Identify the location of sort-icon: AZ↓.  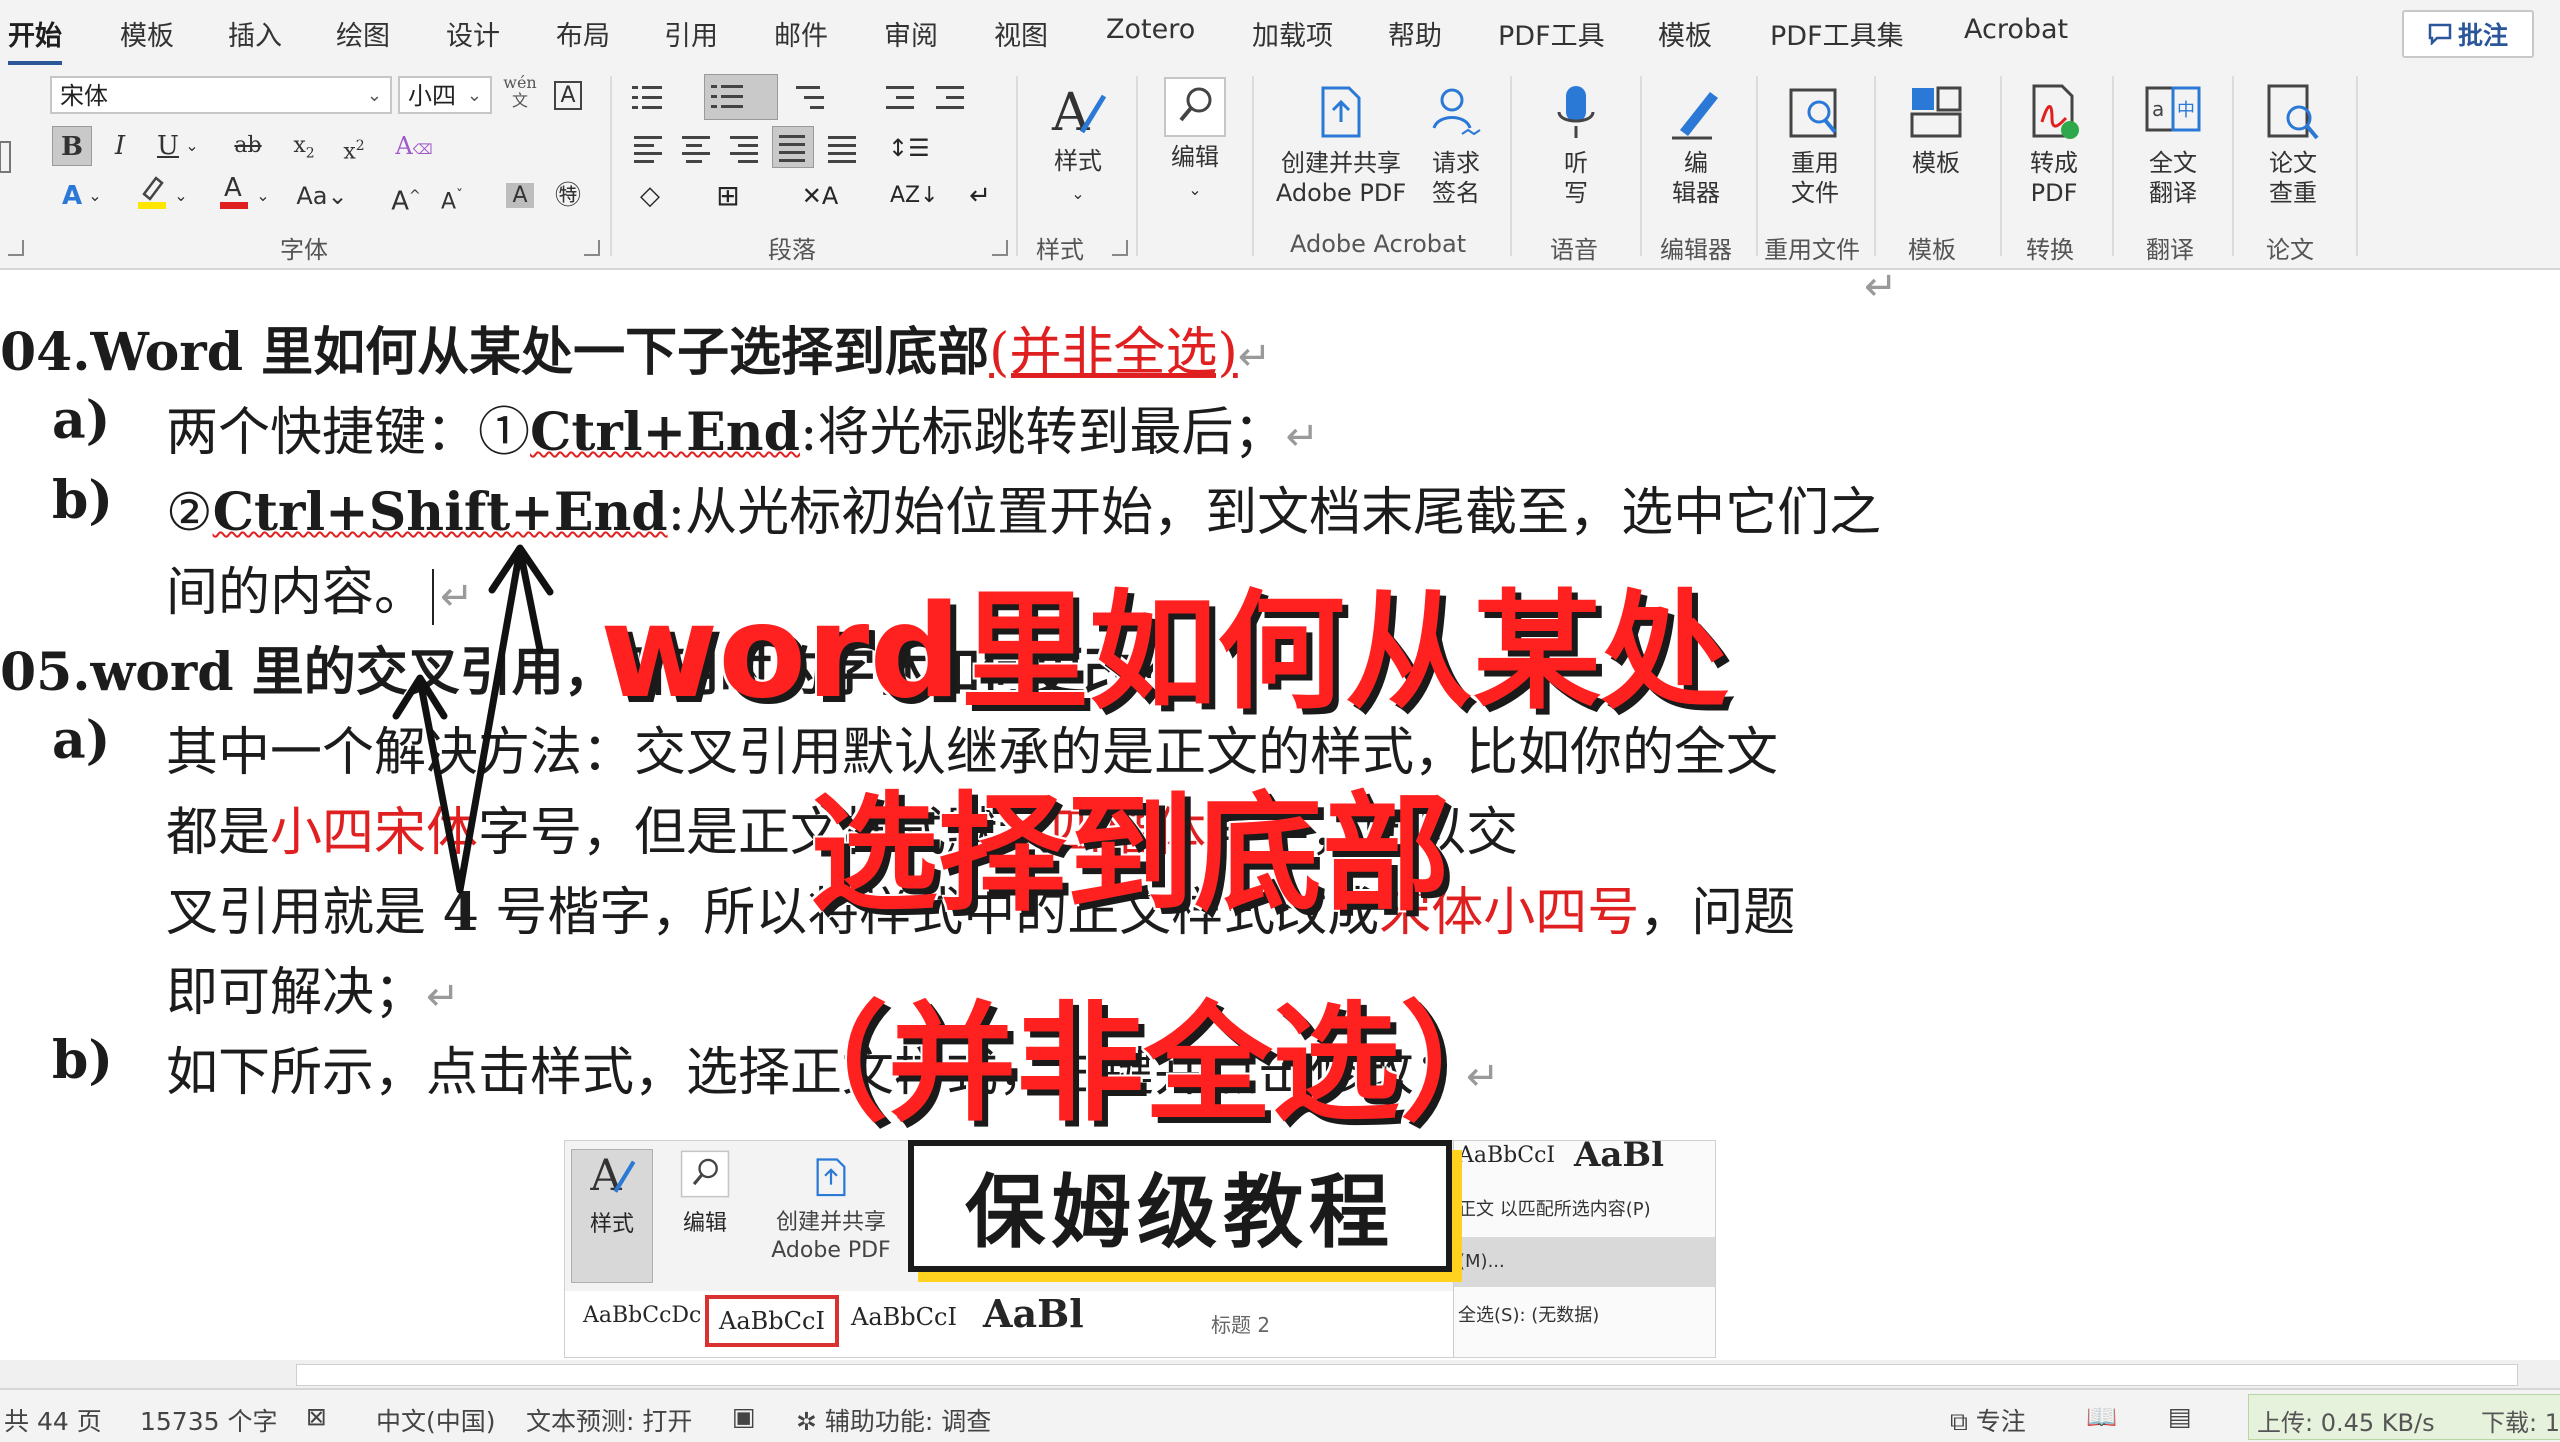
(914, 196).